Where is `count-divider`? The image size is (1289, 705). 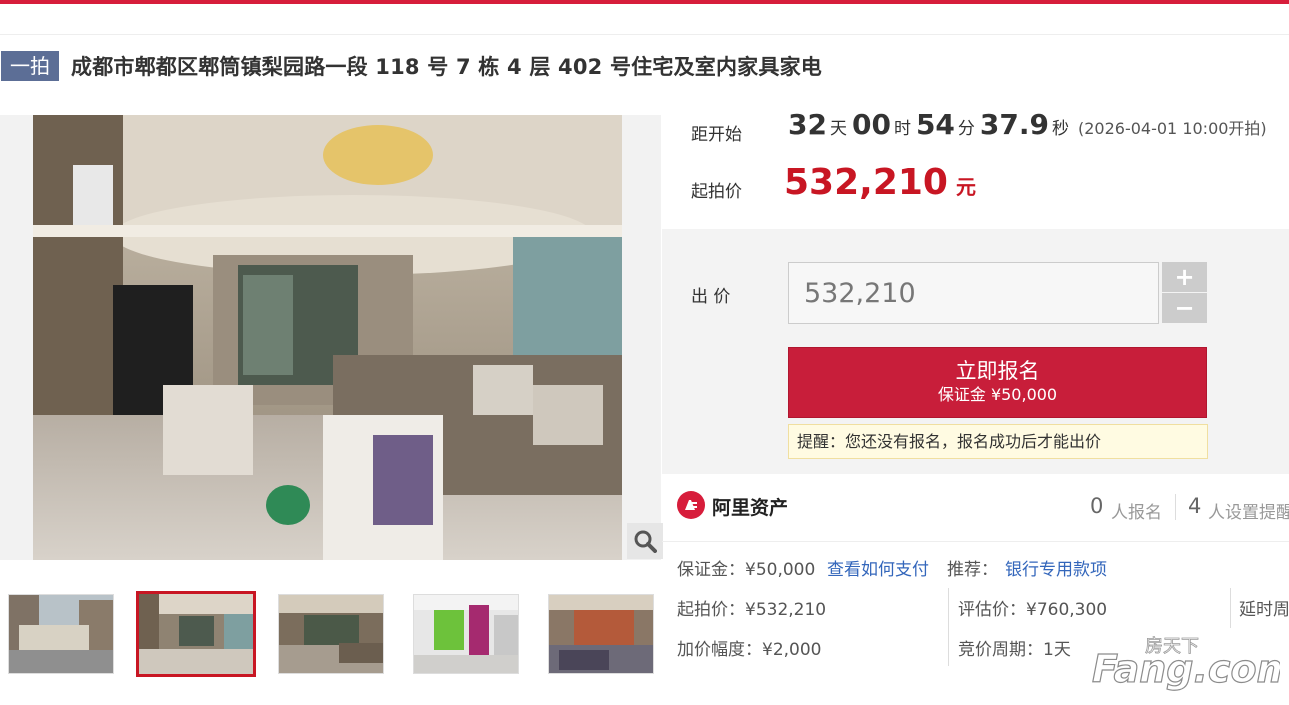
count-divider is located at coordinates (1175, 507).